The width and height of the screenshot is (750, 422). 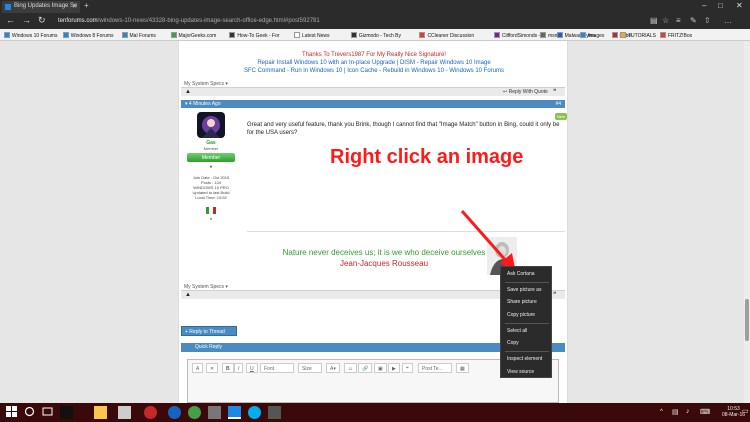 What do you see at coordinates (375, 6) in the screenshot?
I see `title-bar: Bing Updates Image Se ✕ + – □ ✕` at bounding box center [375, 6].